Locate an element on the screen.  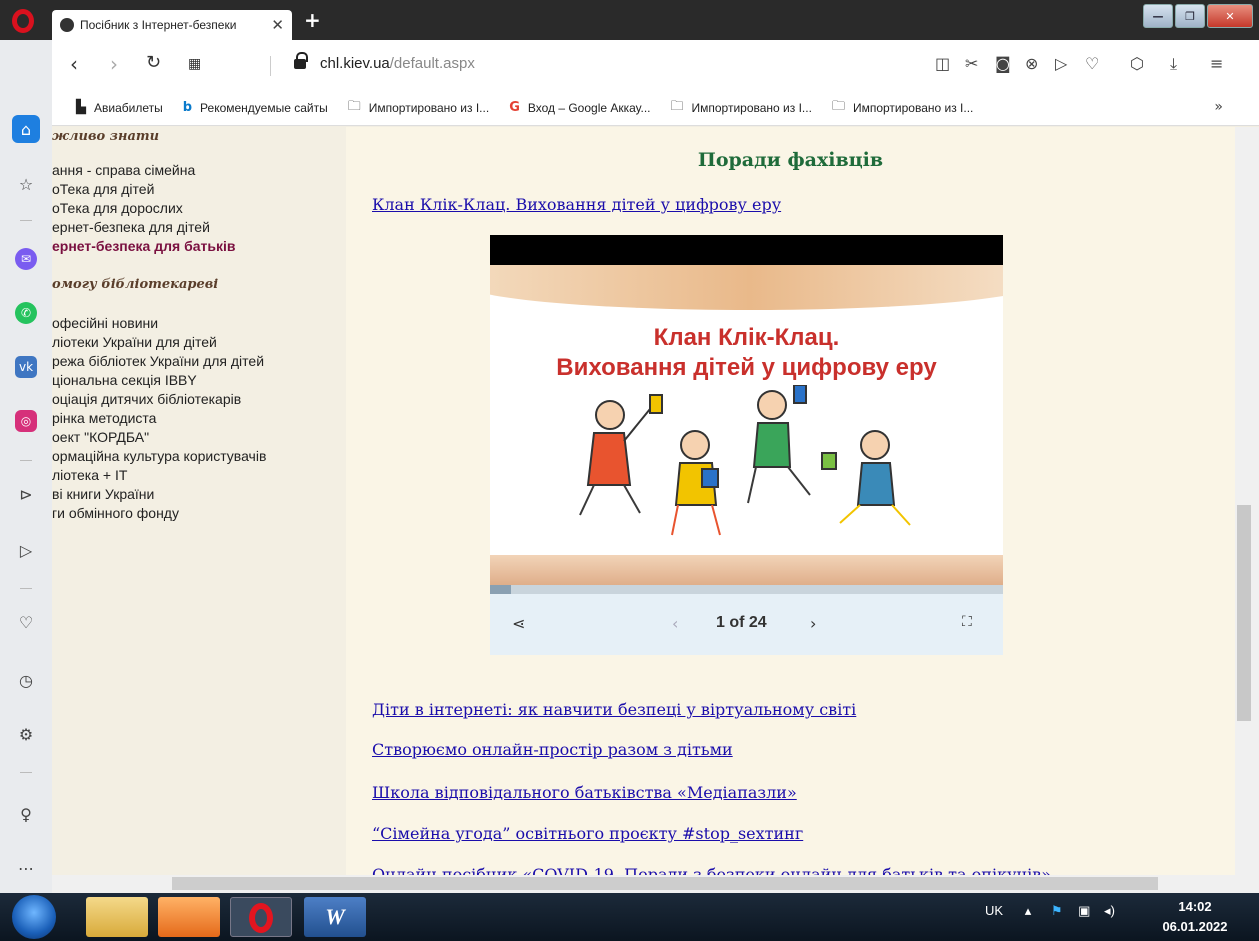
nav-item: ві книги України is located at coordinates (103, 494).